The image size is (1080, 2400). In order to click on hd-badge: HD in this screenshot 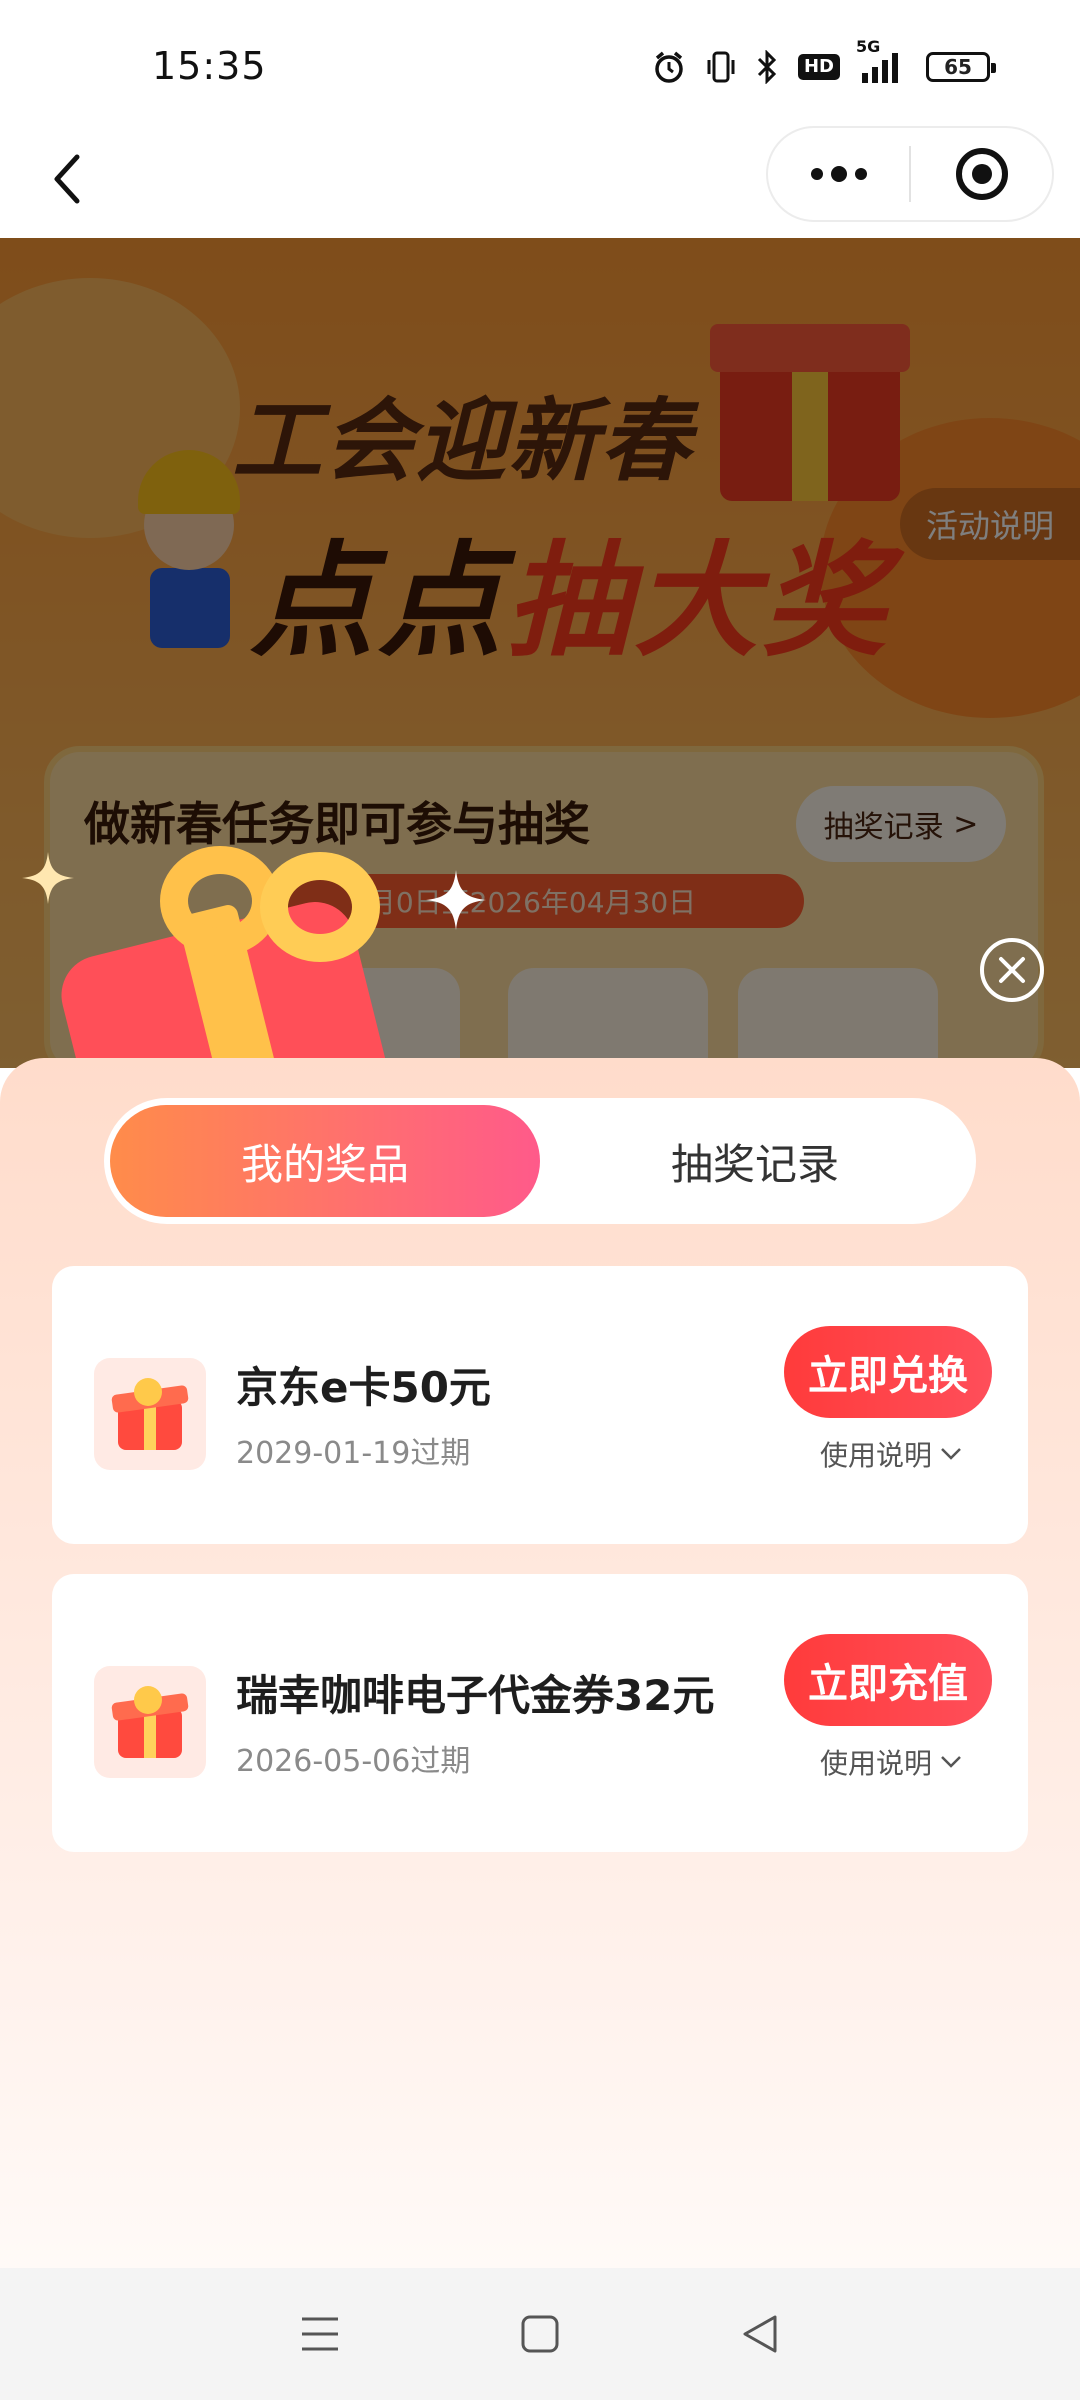, I will do `click(818, 67)`.